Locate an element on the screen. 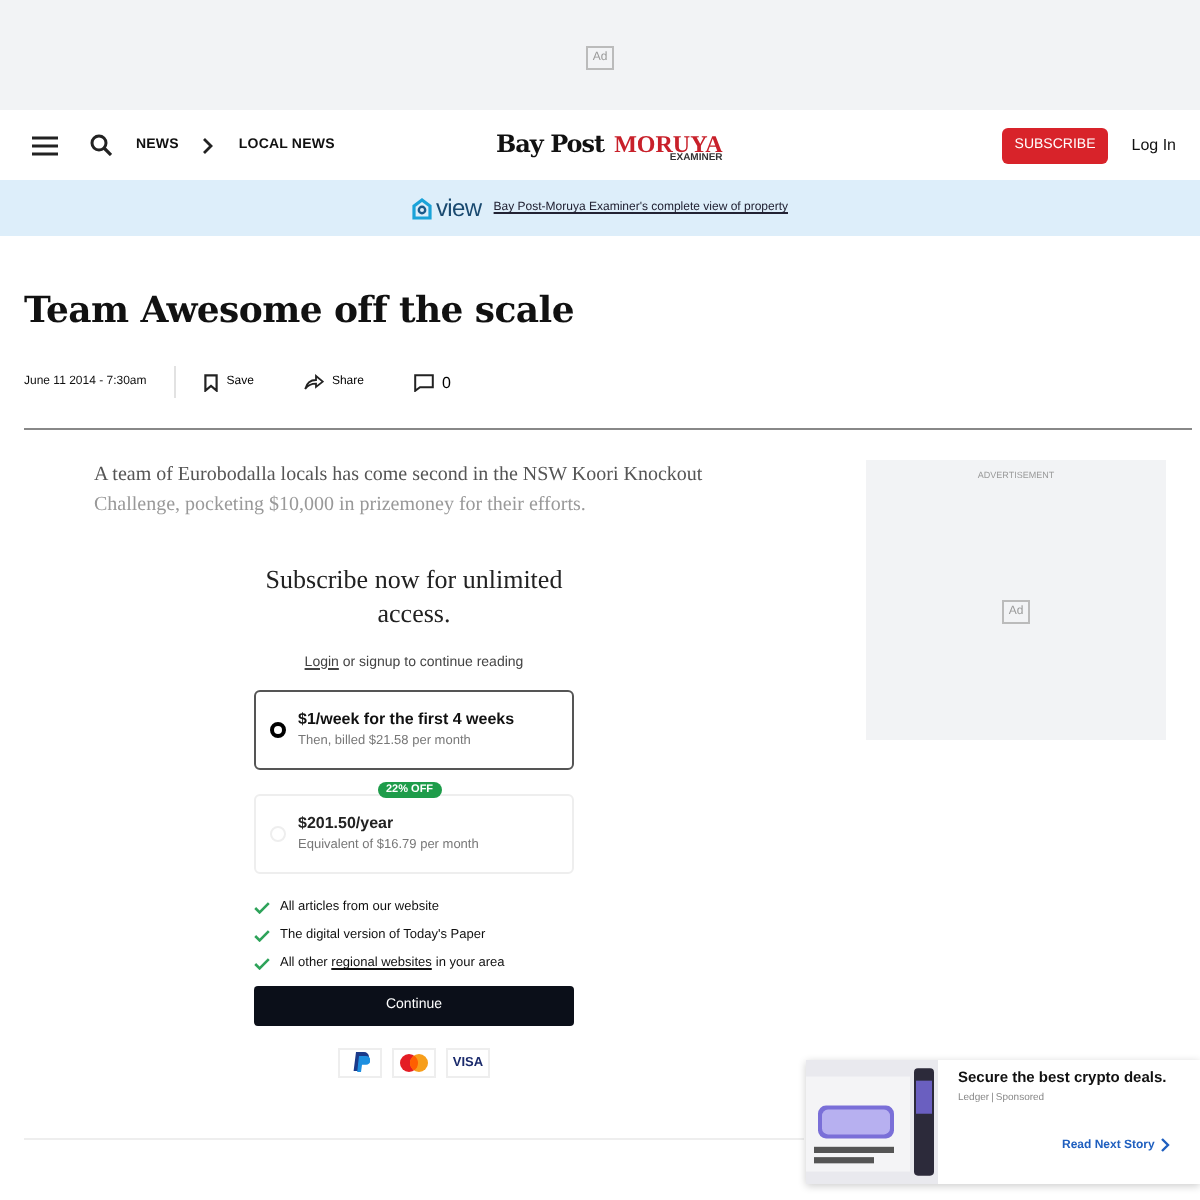 The width and height of the screenshot is (1200, 1200). plan-price: $201.50/year is located at coordinates (347, 823).